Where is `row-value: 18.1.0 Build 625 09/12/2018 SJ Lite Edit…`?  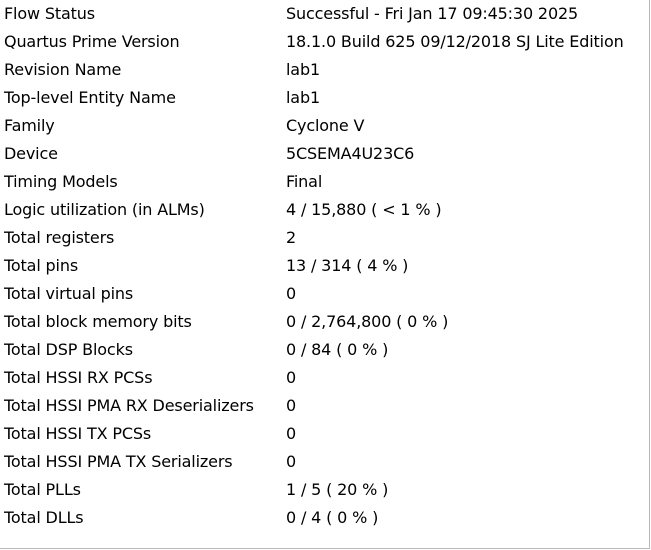
row-value: 18.1.0 Build 625 09/12/2018 SJ Lite Edit… is located at coordinates (455, 41).